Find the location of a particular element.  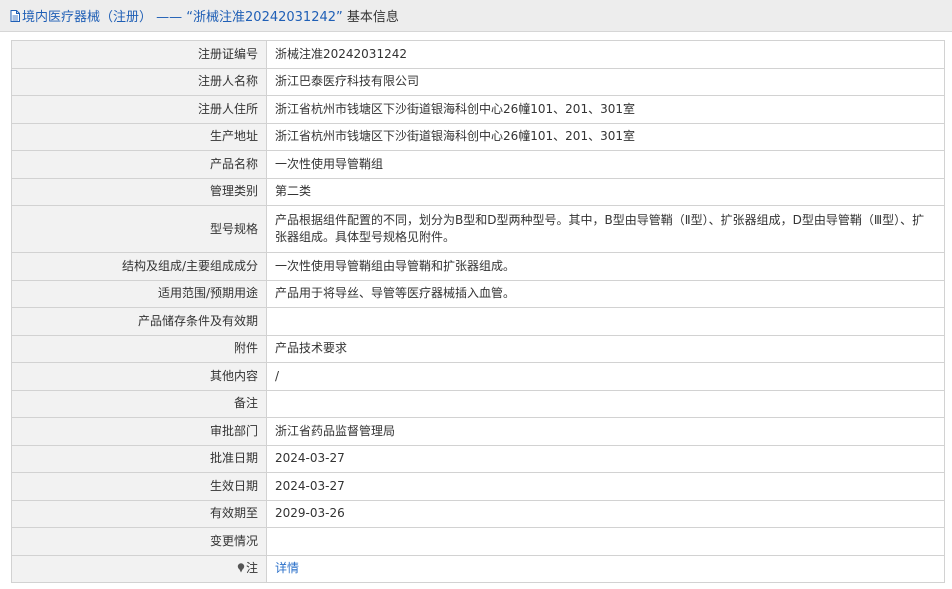

row-label: 注册证编号 is located at coordinates (139, 54).